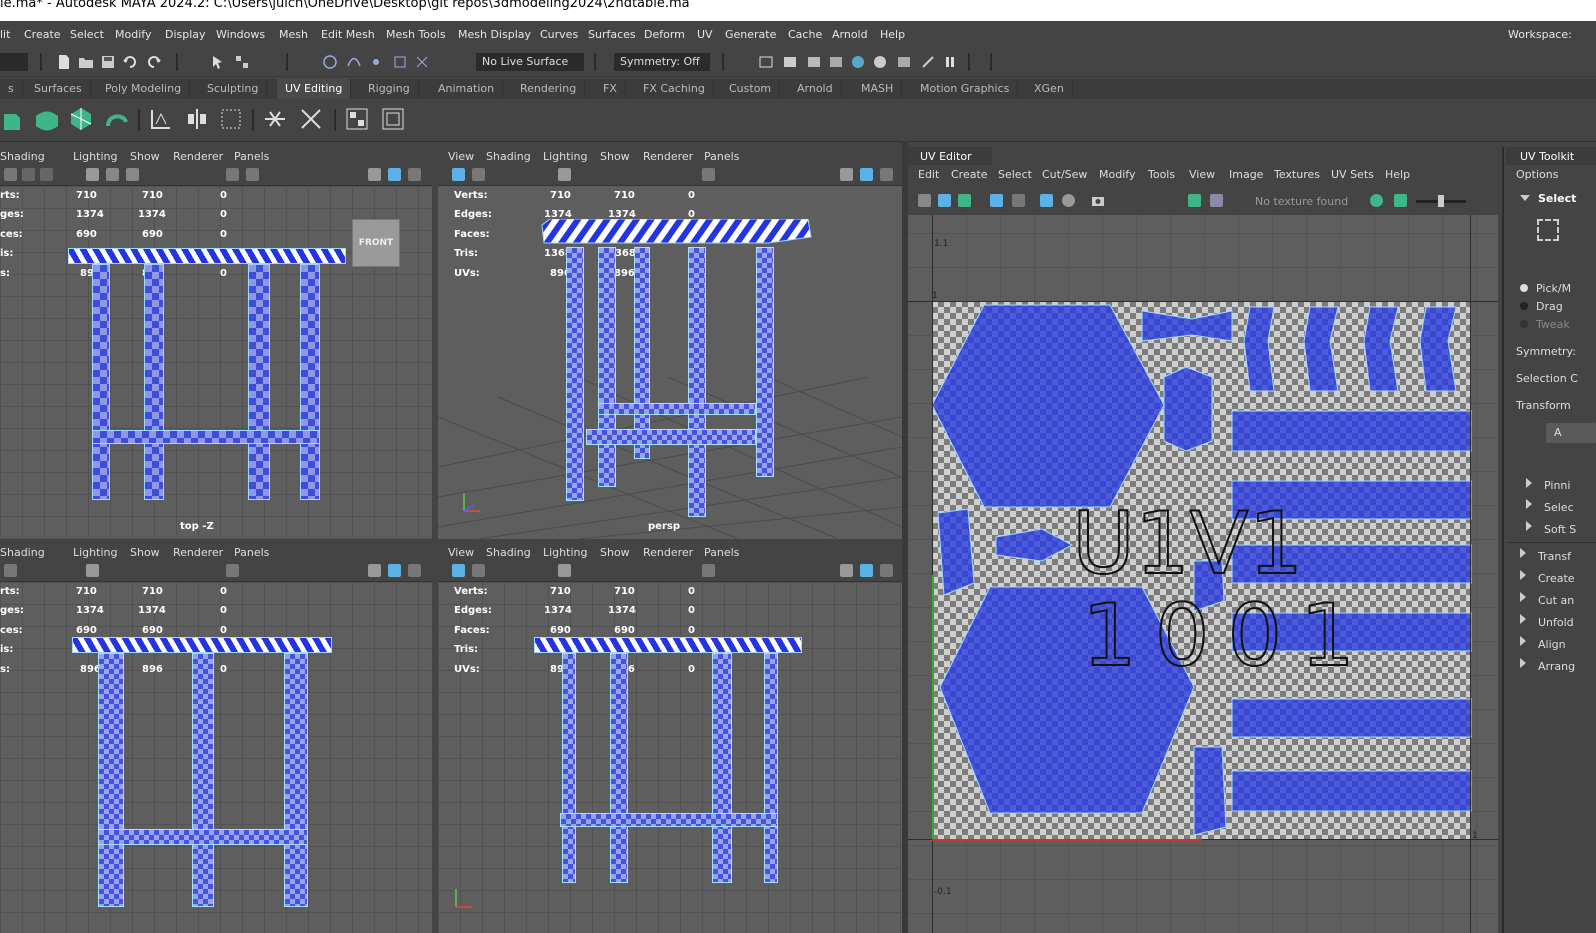 This screenshot has width=1596, height=933. I want to click on tools-icon, so click(928, 62).